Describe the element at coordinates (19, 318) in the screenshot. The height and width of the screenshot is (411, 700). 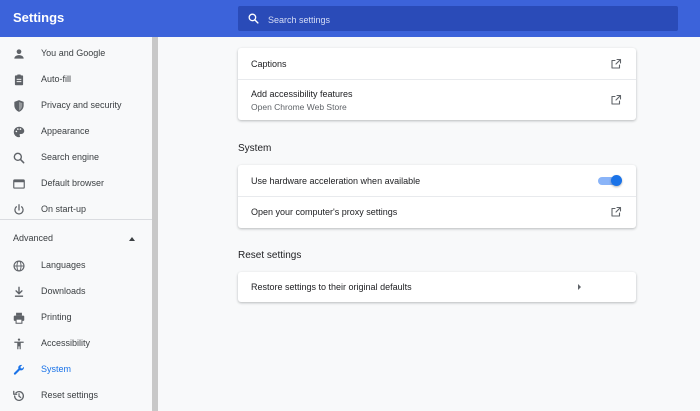
I see `printer-icon` at that location.